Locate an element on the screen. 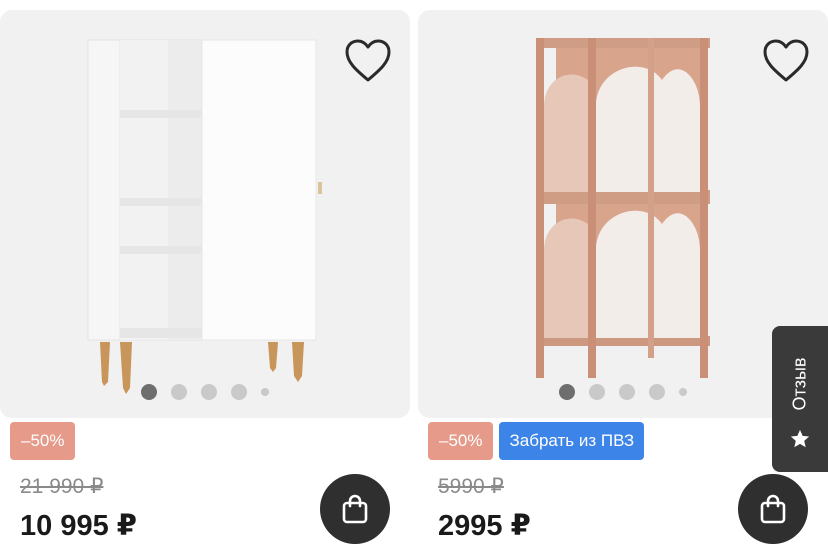  pickup-badge: Забрать из ПВЗ is located at coordinates (572, 441).